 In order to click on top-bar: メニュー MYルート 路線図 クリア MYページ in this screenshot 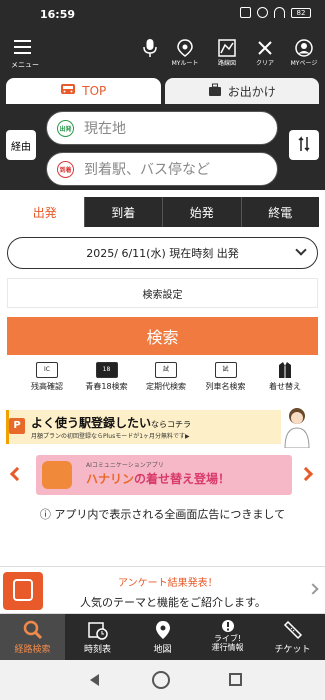, I will do `click(162, 51)`.